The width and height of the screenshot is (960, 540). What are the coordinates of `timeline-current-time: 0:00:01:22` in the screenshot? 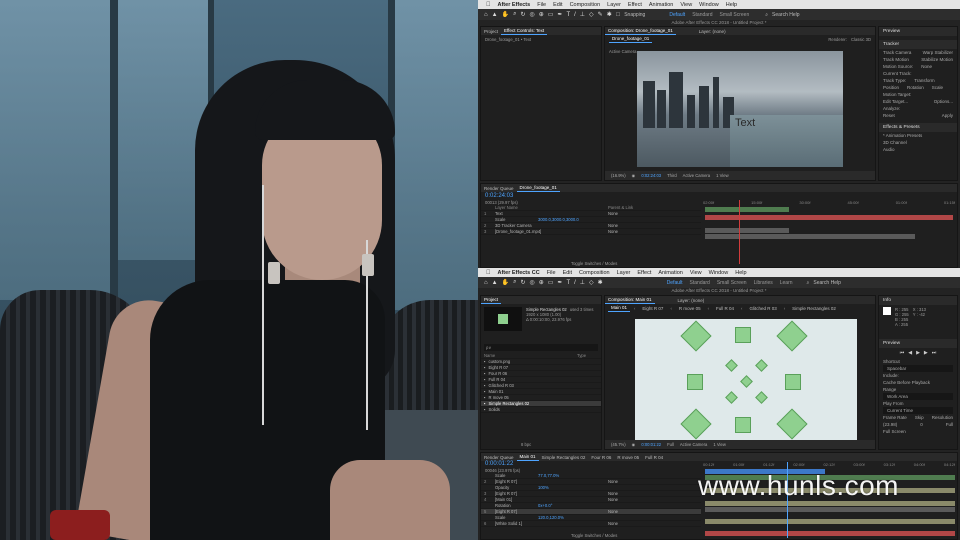 It's located at (499, 464).